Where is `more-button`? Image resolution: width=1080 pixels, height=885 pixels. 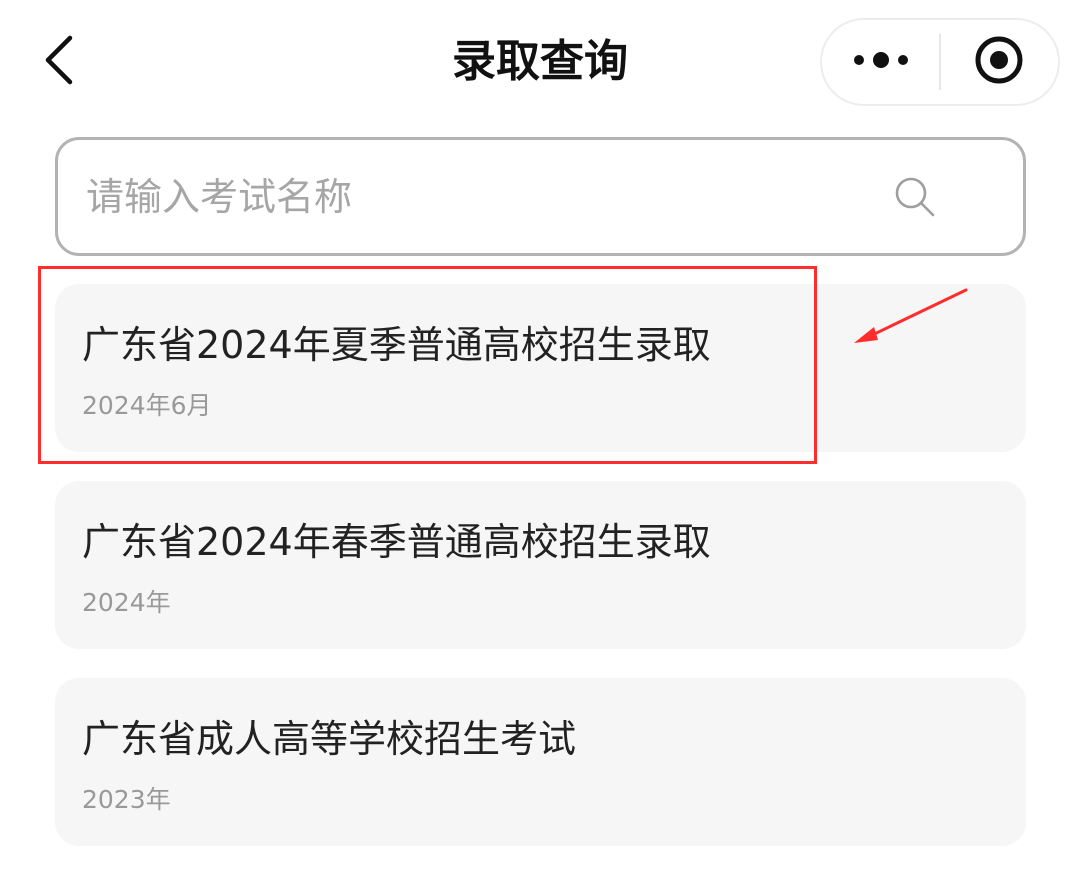 more-button is located at coordinates (880, 62).